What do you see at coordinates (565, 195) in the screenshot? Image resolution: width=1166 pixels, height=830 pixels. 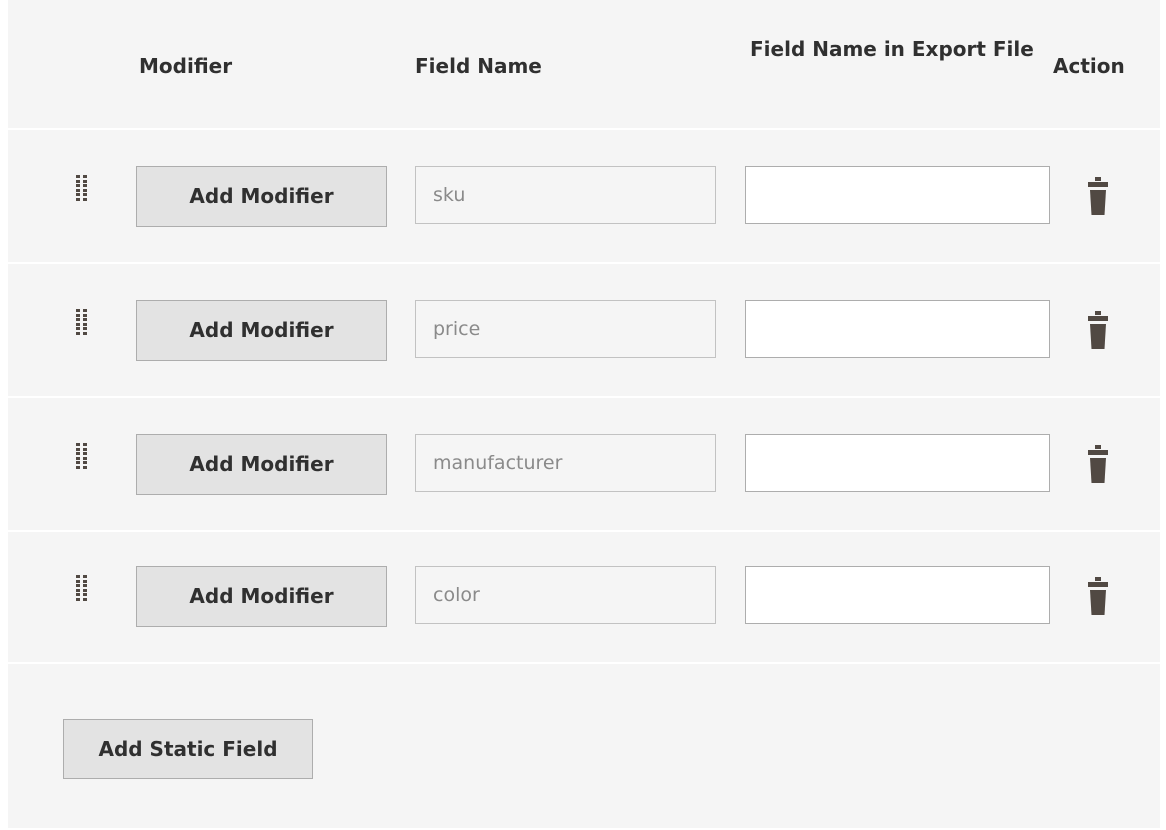 I see `field-name-value: sku` at bounding box center [565, 195].